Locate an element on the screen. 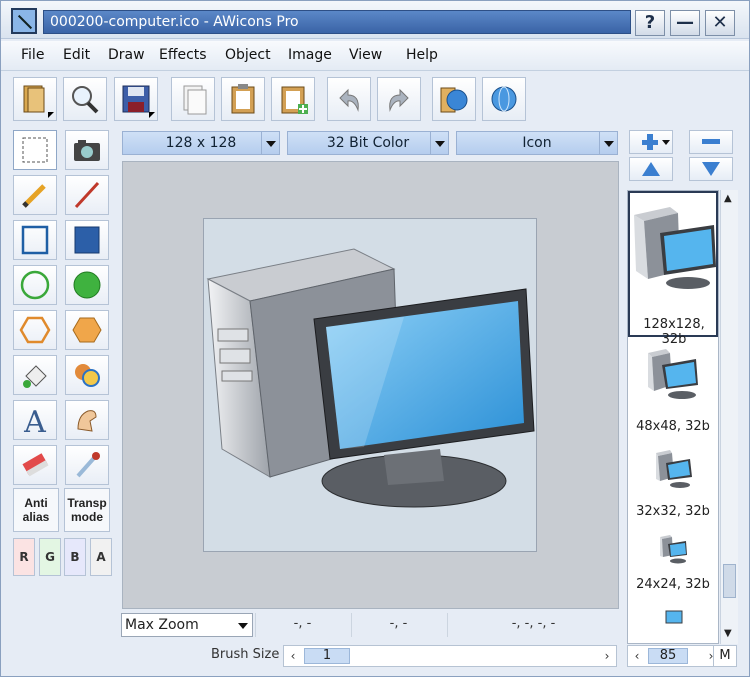  capture-tool is located at coordinates (87, 150).